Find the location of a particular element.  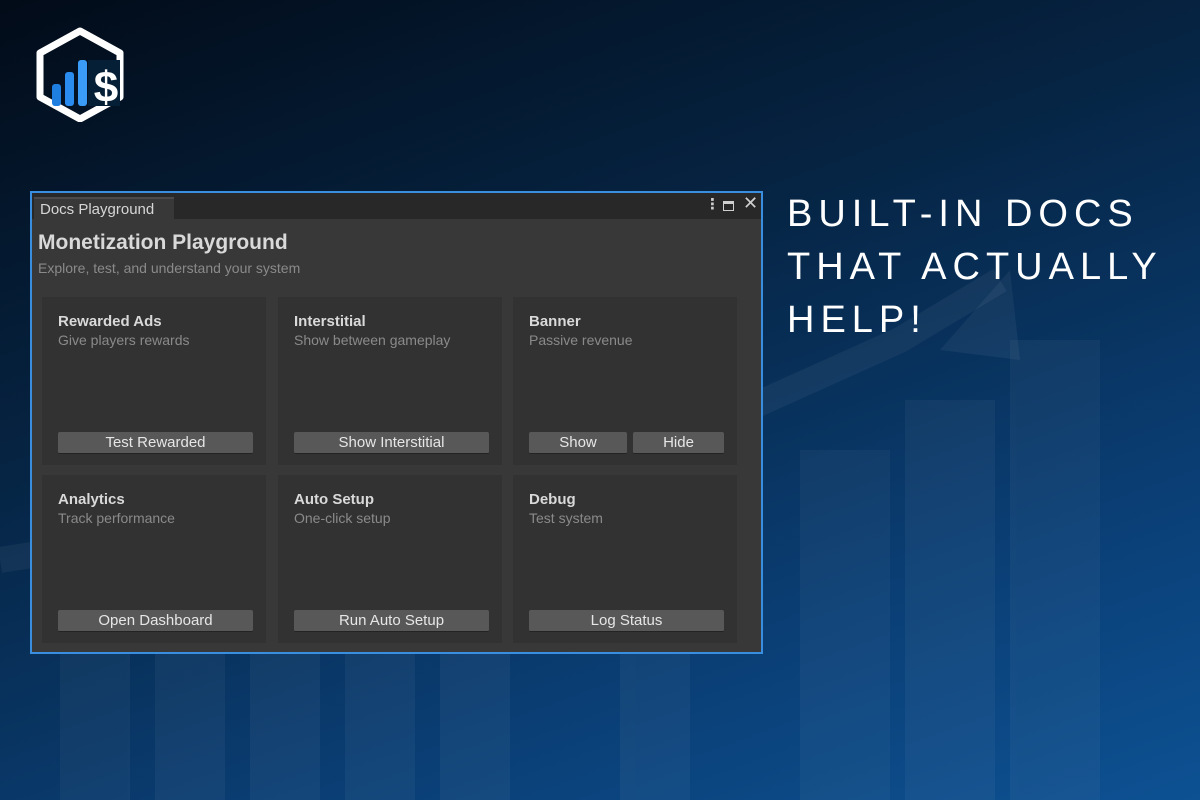

card-title: Interstitial is located at coordinates (330, 321).